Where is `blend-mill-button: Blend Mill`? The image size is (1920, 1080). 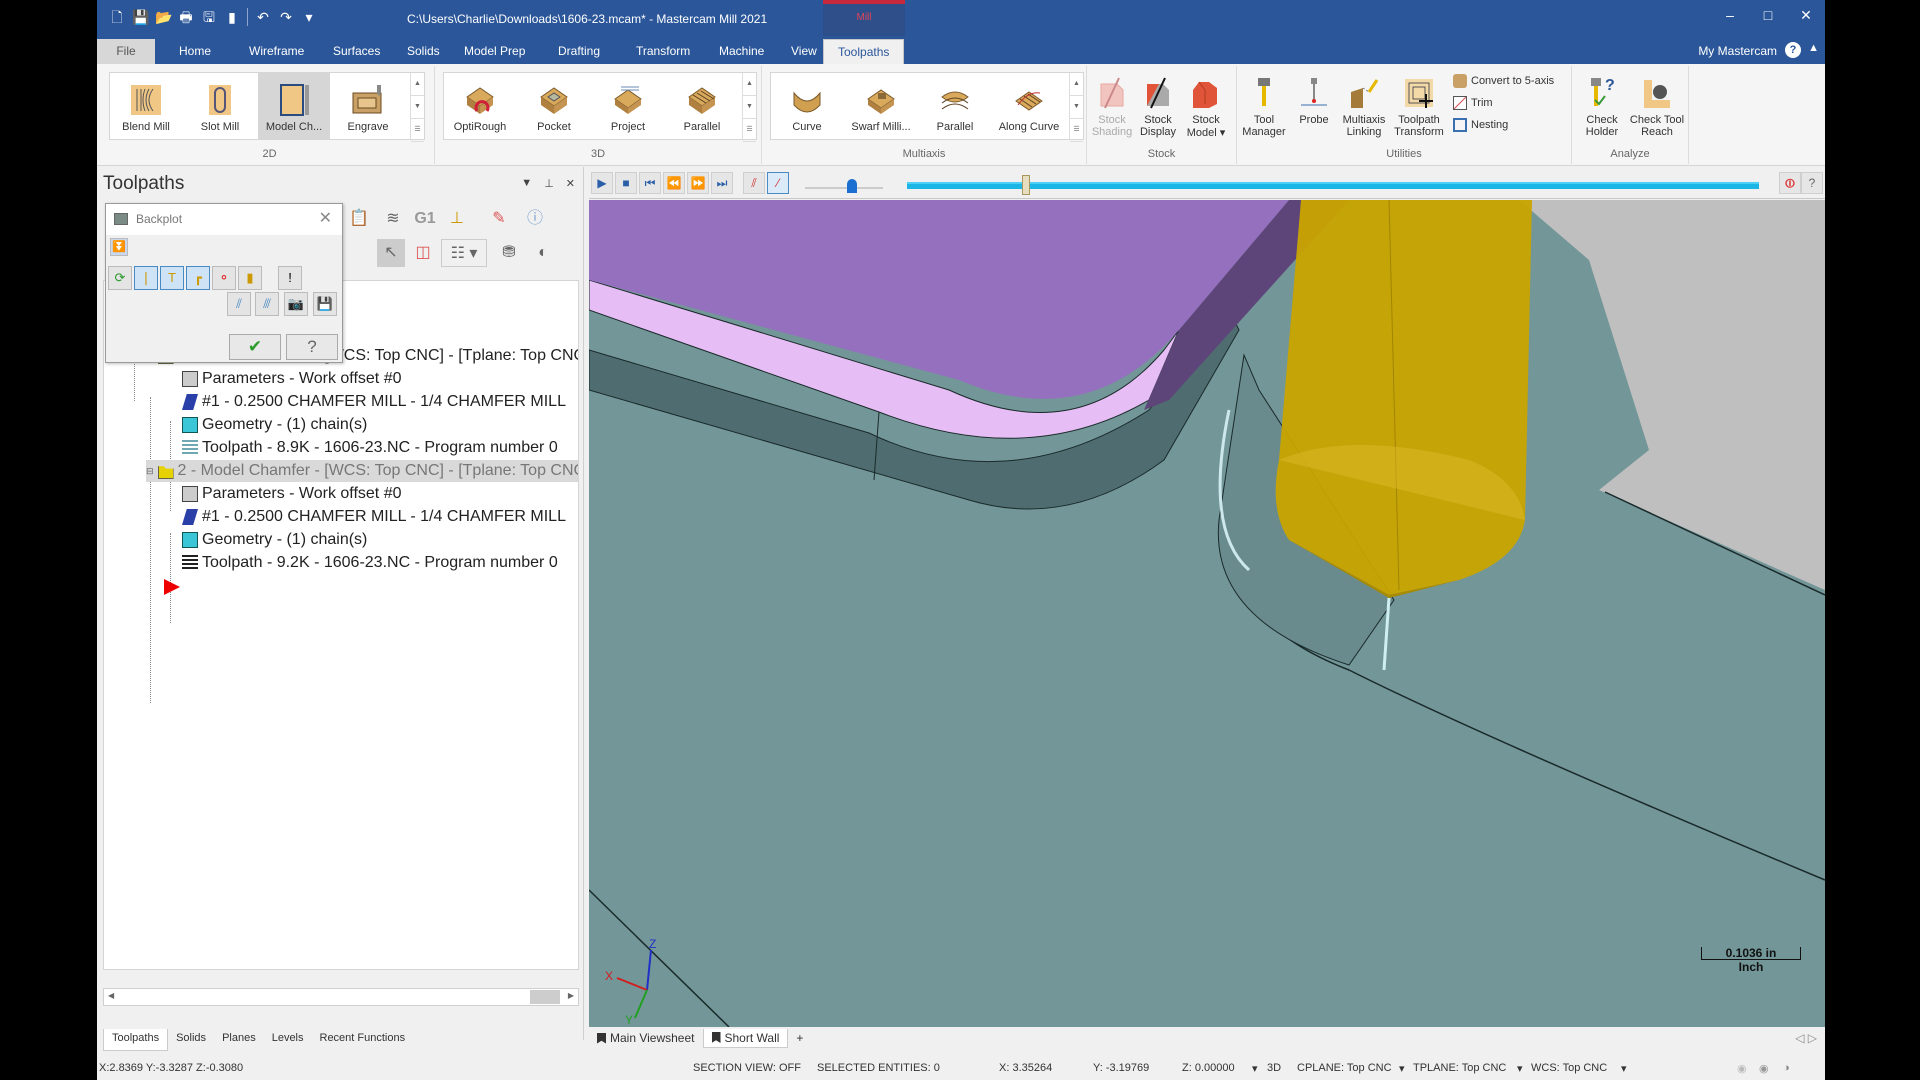 blend-mill-button: Blend Mill is located at coordinates (146, 106).